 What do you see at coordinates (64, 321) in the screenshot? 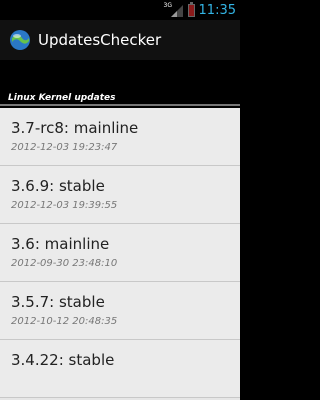
I see `update-date: 2012-10-12 20:48:35` at bounding box center [64, 321].